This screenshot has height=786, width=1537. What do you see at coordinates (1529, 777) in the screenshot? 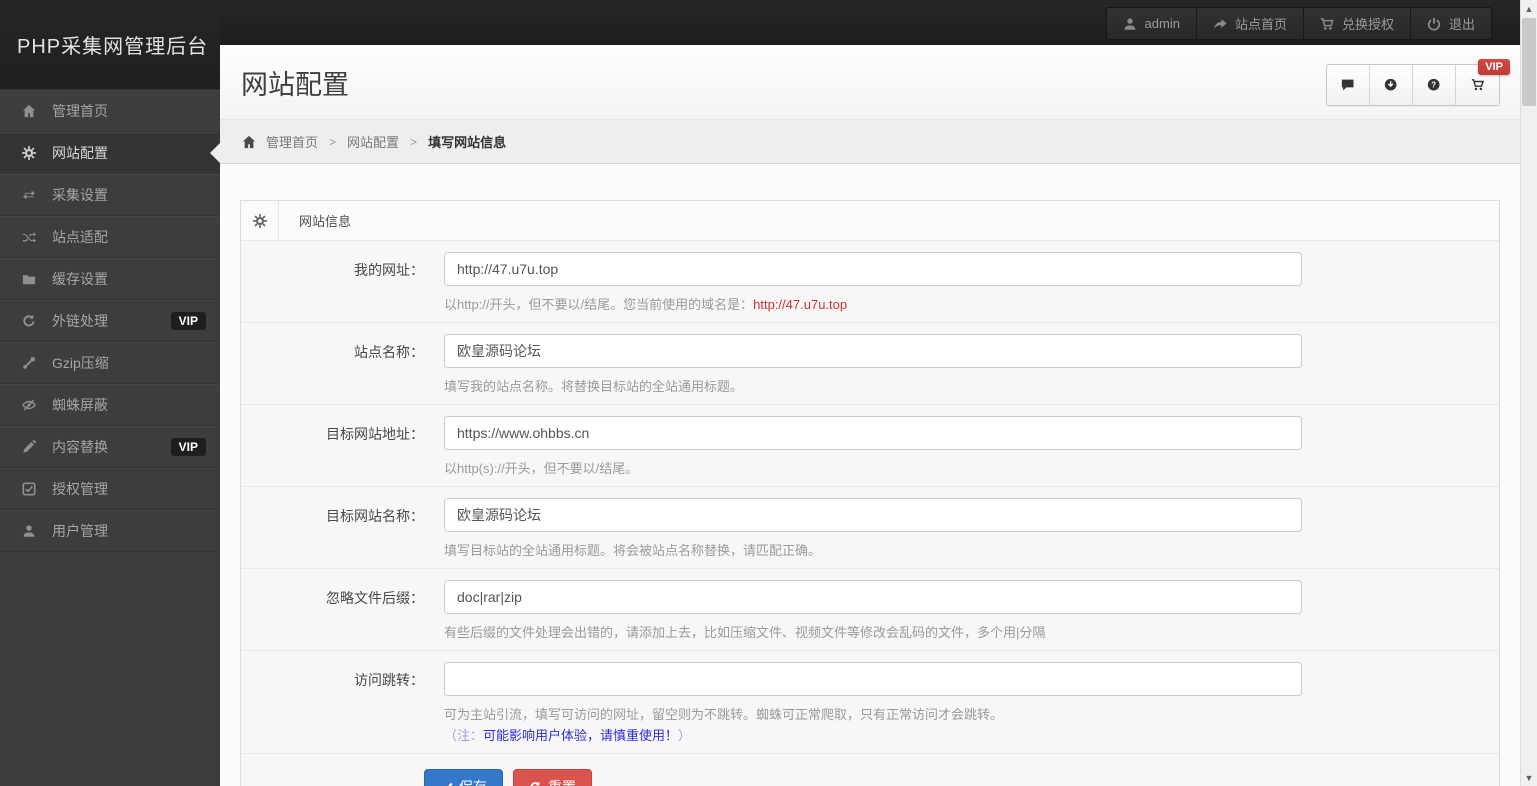
I see `scroll-down-arrow: ▼` at bounding box center [1529, 777].